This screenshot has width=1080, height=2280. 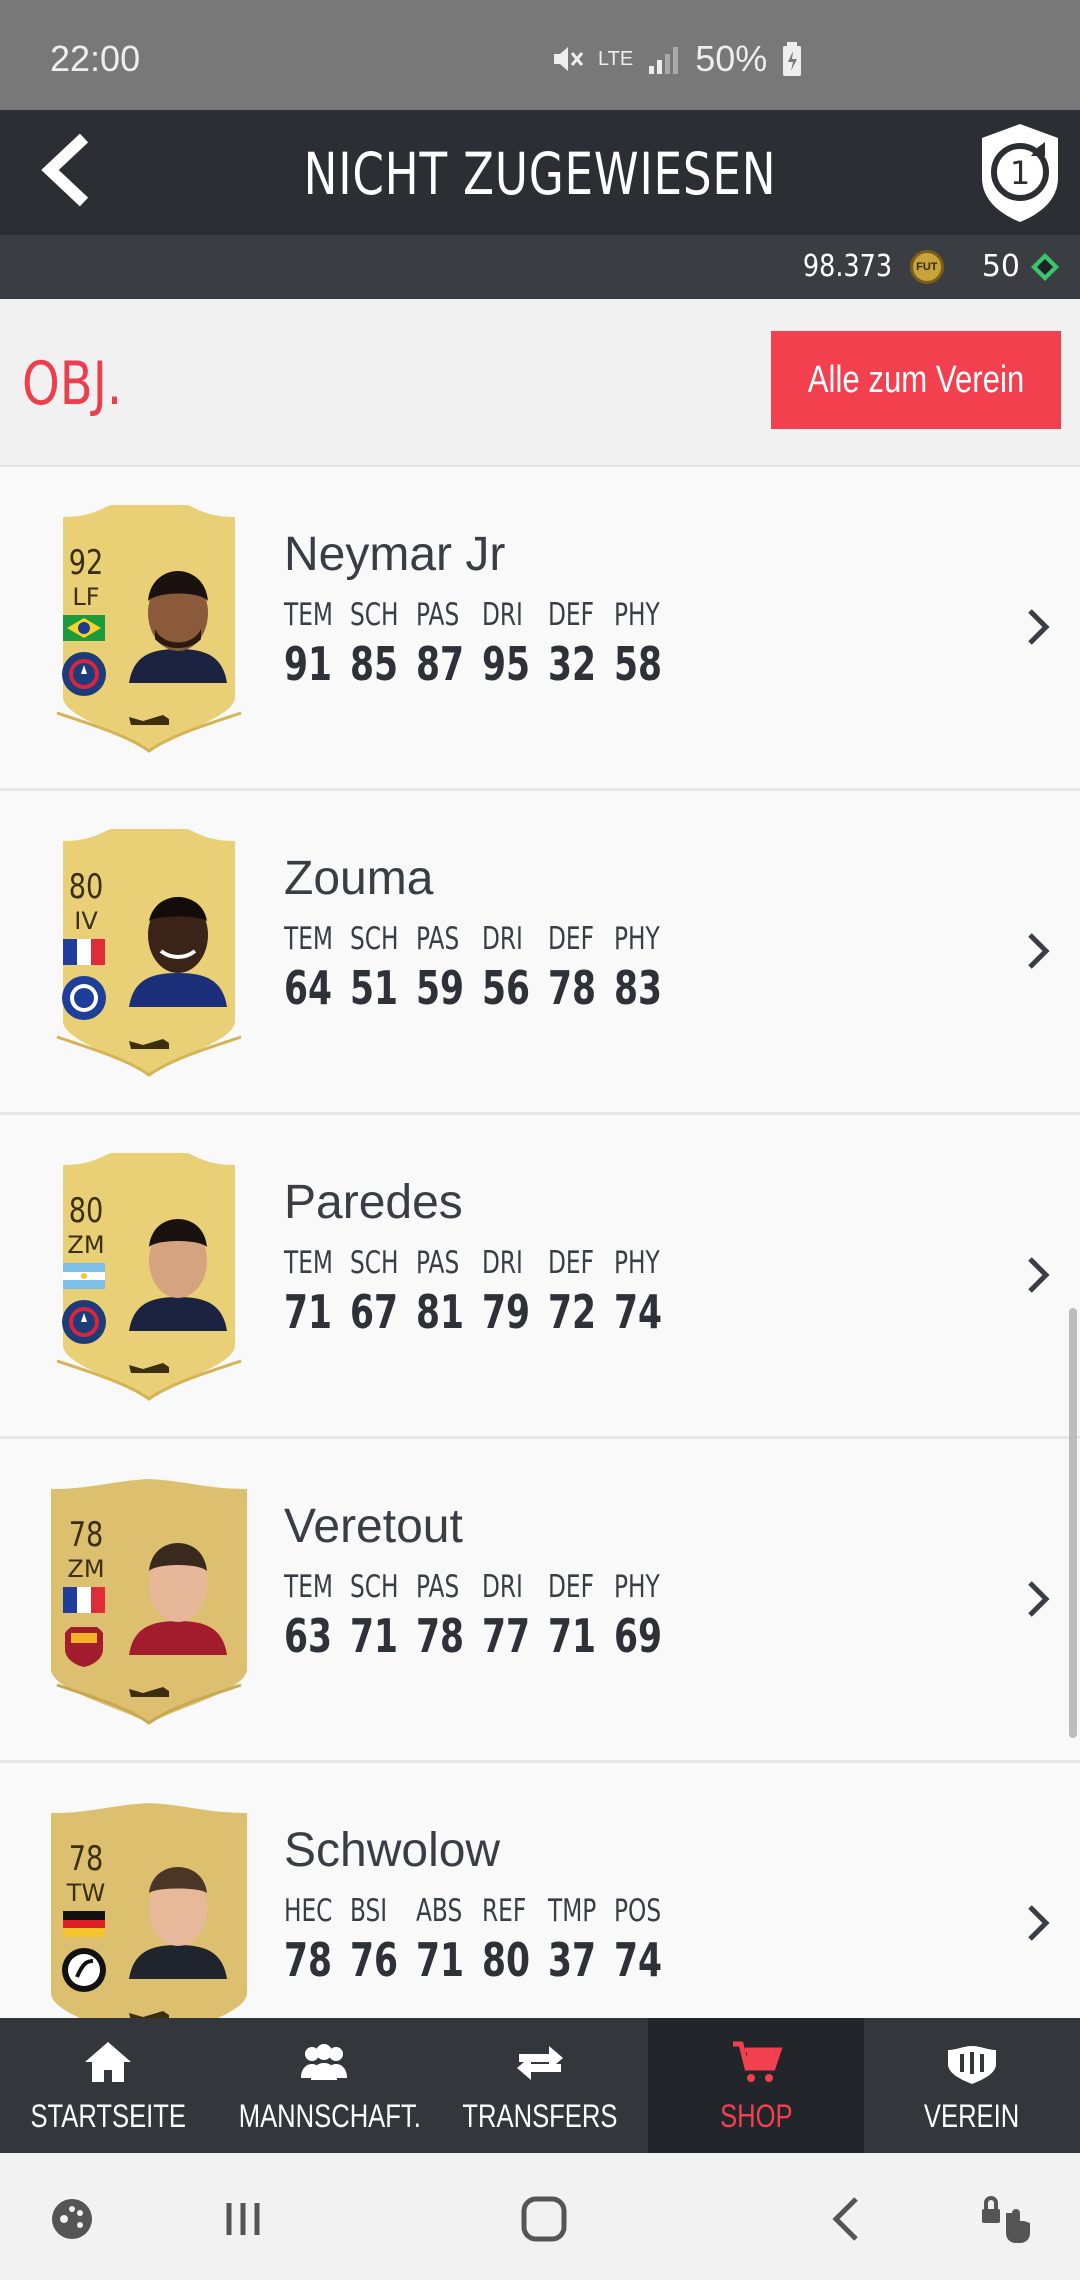 I want to click on nav-label: TRANSFERS, so click(x=540, y=2116).